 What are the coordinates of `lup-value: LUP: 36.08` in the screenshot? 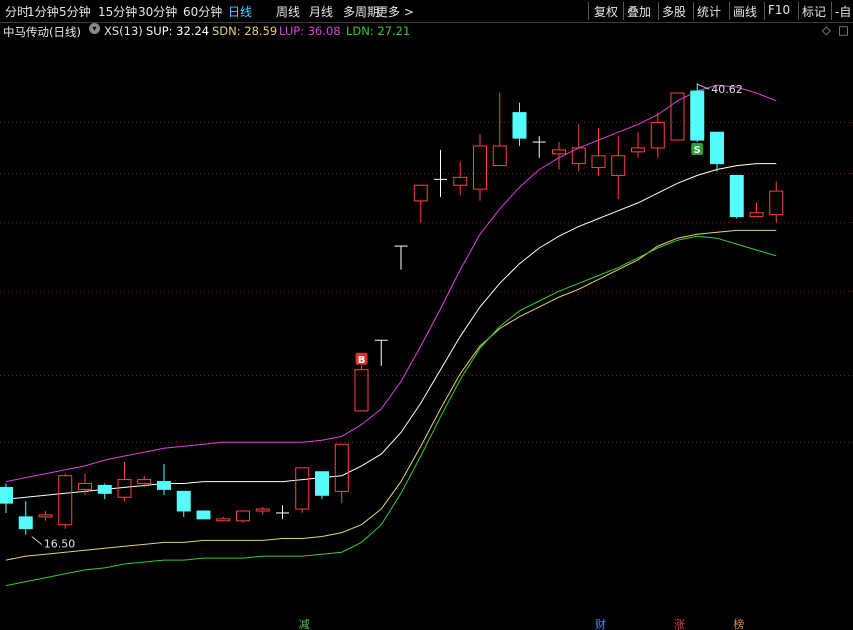 It's located at (310, 31).